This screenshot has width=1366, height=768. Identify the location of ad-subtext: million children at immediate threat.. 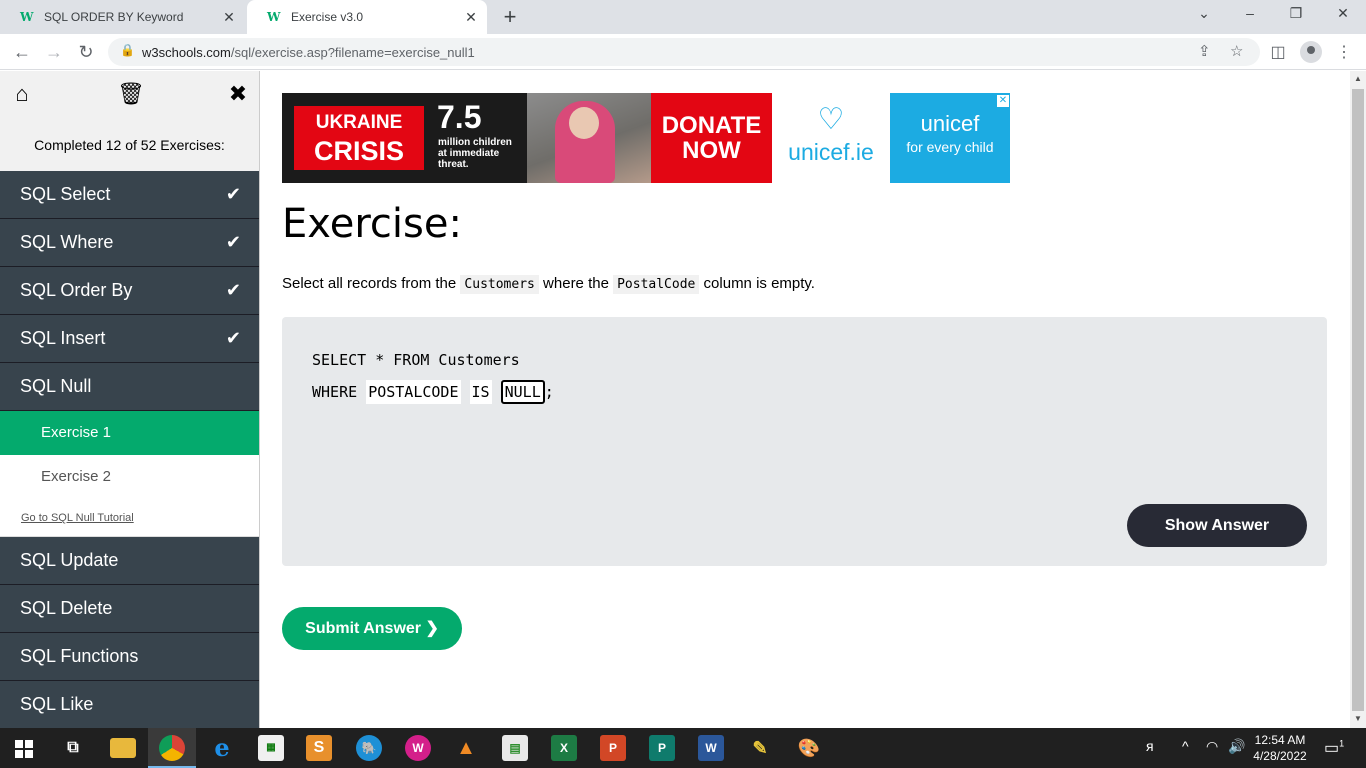
(483, 153).